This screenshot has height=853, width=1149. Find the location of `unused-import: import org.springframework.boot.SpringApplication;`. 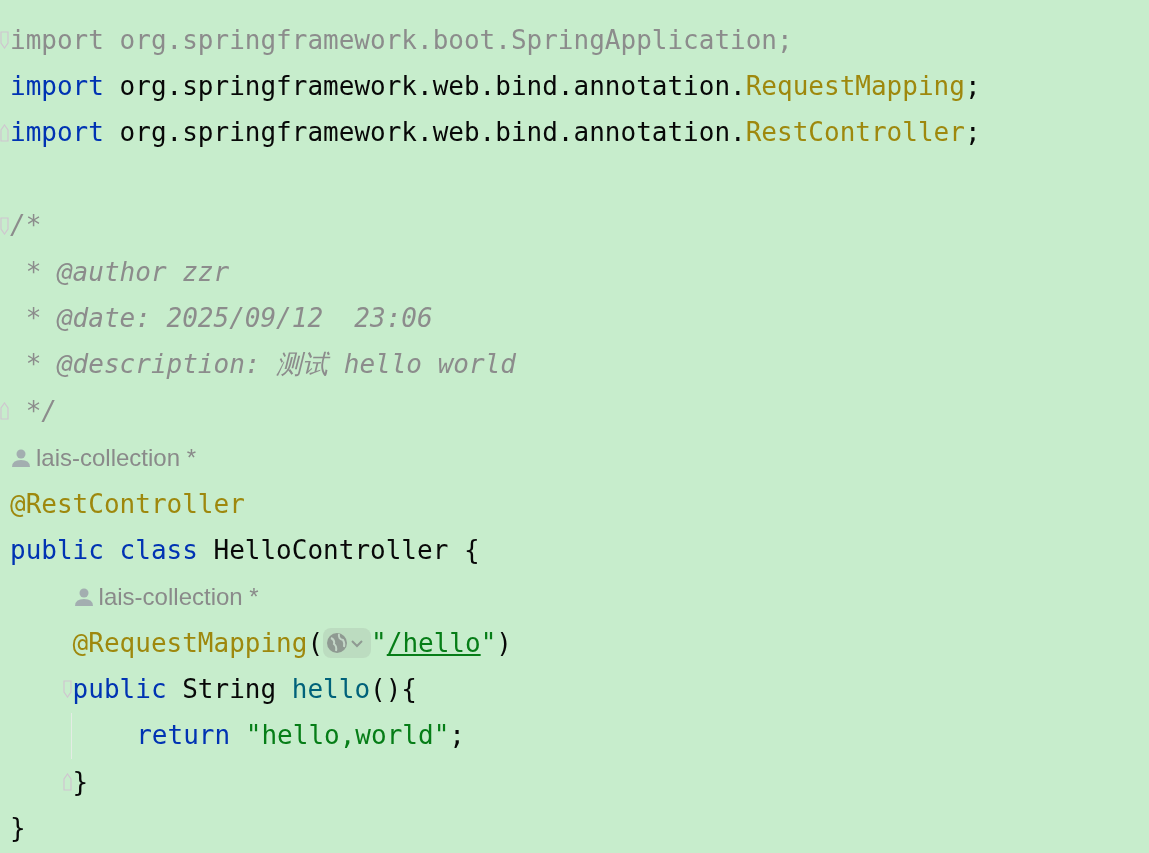

unused-import: import org.springframework.boot.SpringApplication; is located at coordinates (401, 40).